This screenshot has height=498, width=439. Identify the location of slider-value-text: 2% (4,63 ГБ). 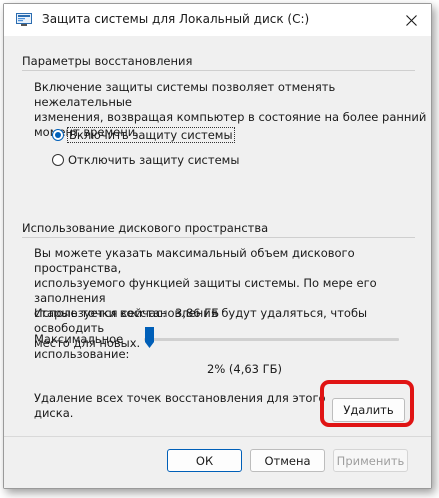
(245, 369).